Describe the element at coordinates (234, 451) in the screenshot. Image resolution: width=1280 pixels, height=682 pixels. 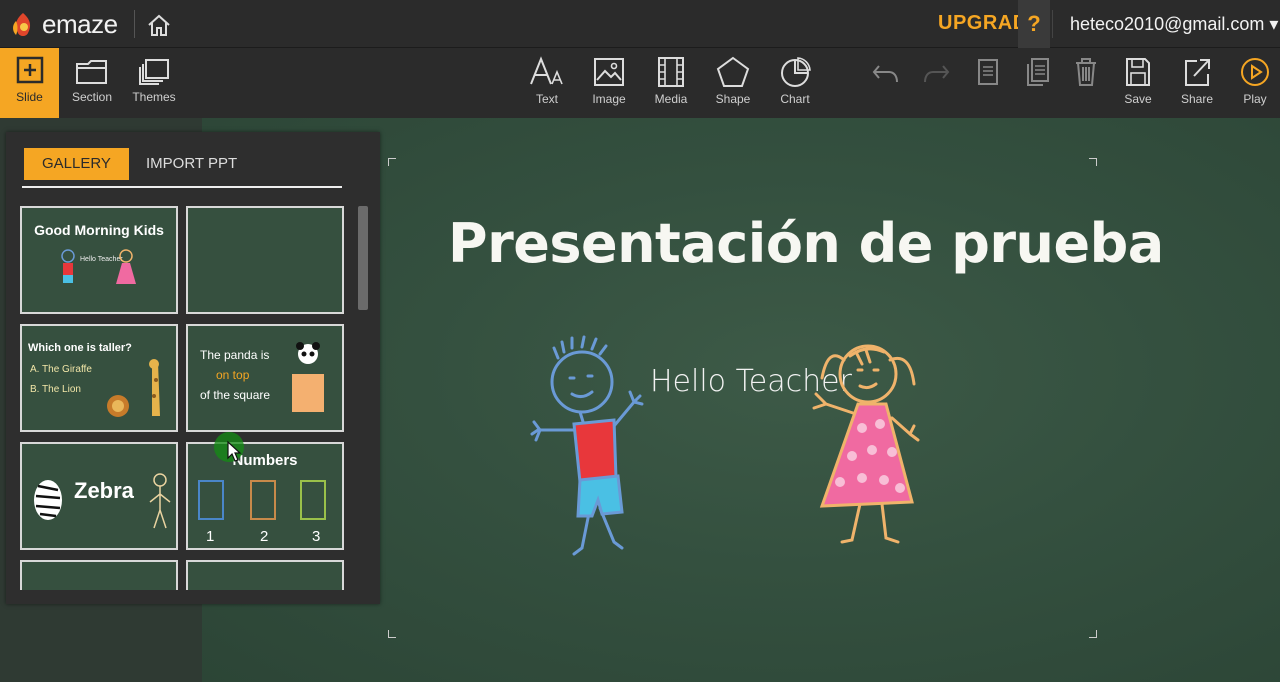
I see `mouse-pointer-icon` at that location.